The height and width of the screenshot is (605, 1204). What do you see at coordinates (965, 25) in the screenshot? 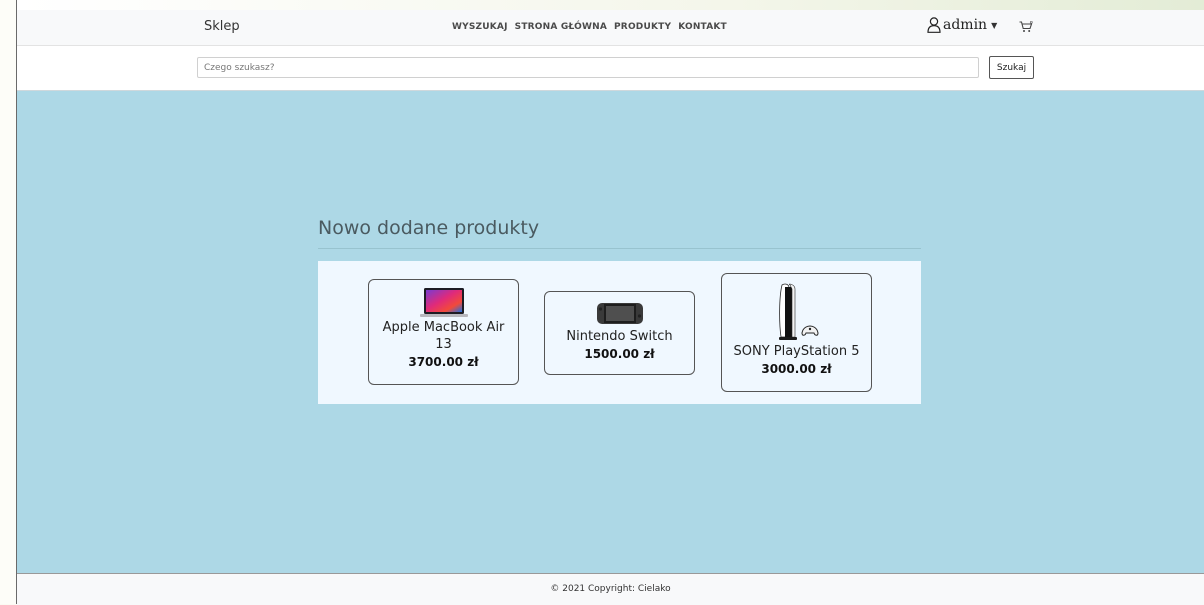
I see `user-name: admin` at bounding box center [965, 25].